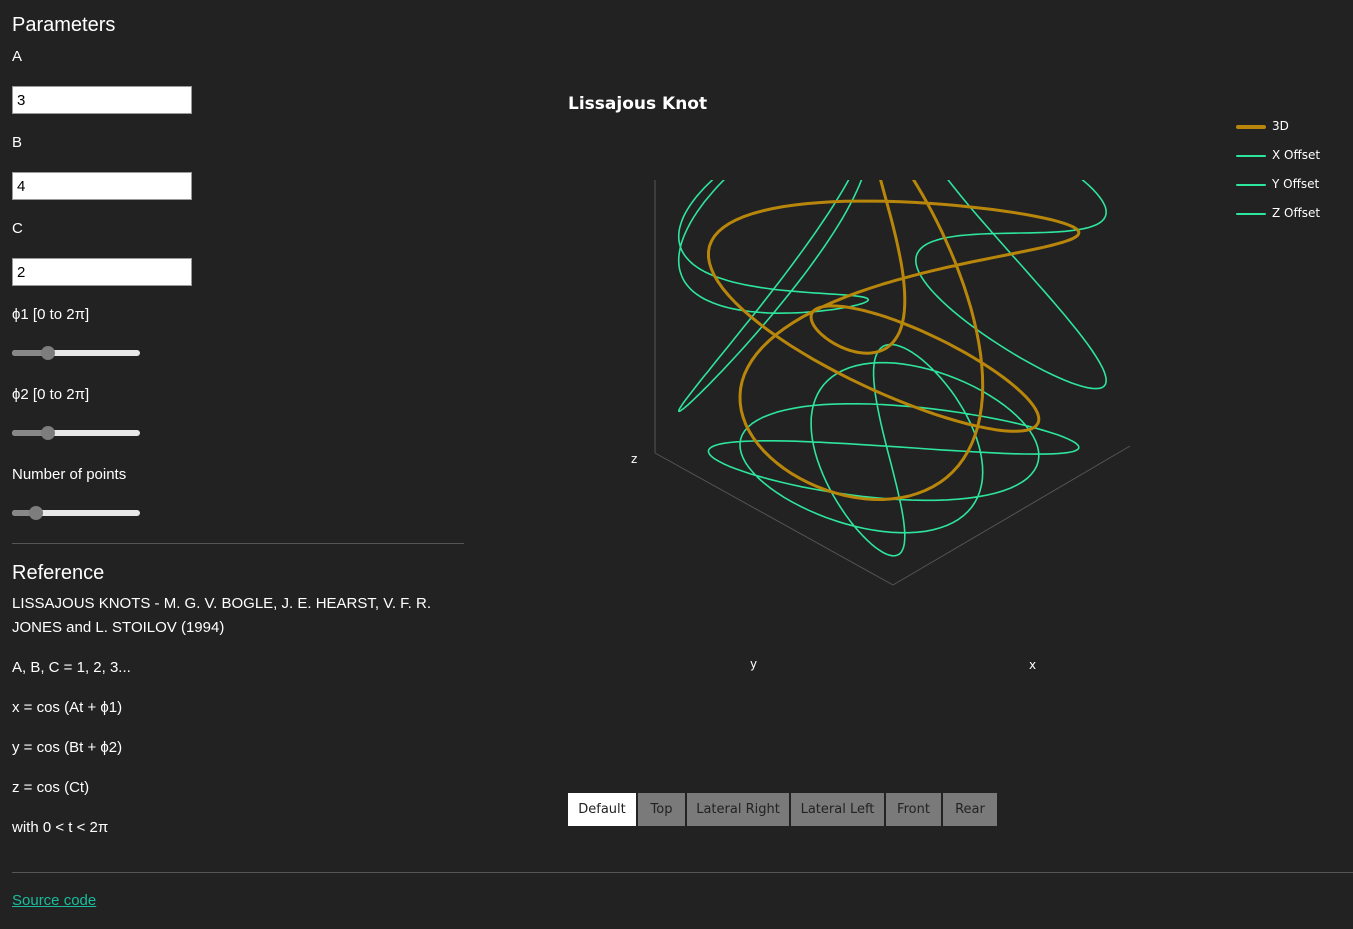  Describe the element at coordinates (661, 809) in the screenshot. I see `view-top-button: Top` at that location.